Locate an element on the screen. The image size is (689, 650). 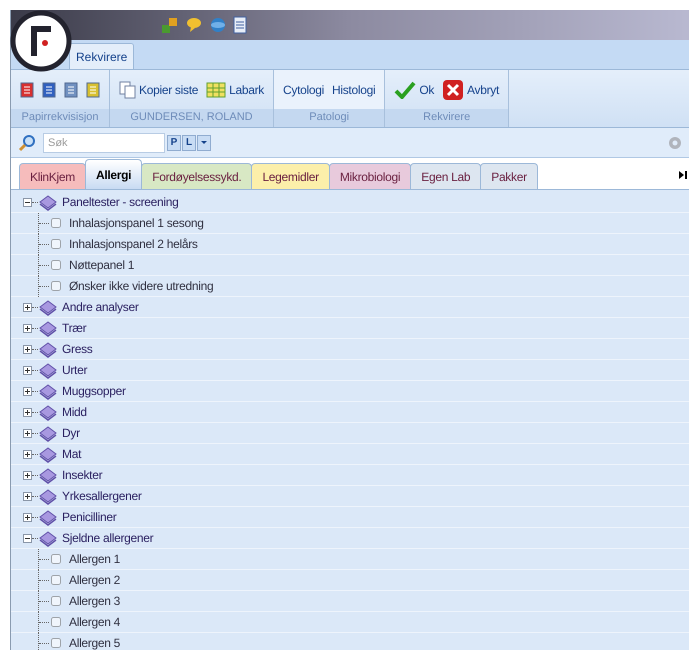
copy-icon is located at coordinates (127, 89).